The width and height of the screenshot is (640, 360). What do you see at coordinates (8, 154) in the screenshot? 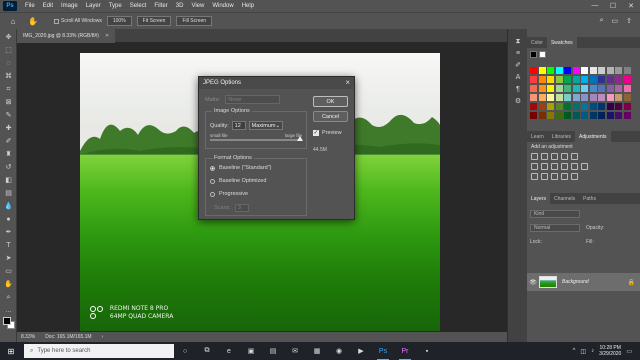
I see `clone-stamp-tool-icon: ♜` at bounding box center [8, 154].